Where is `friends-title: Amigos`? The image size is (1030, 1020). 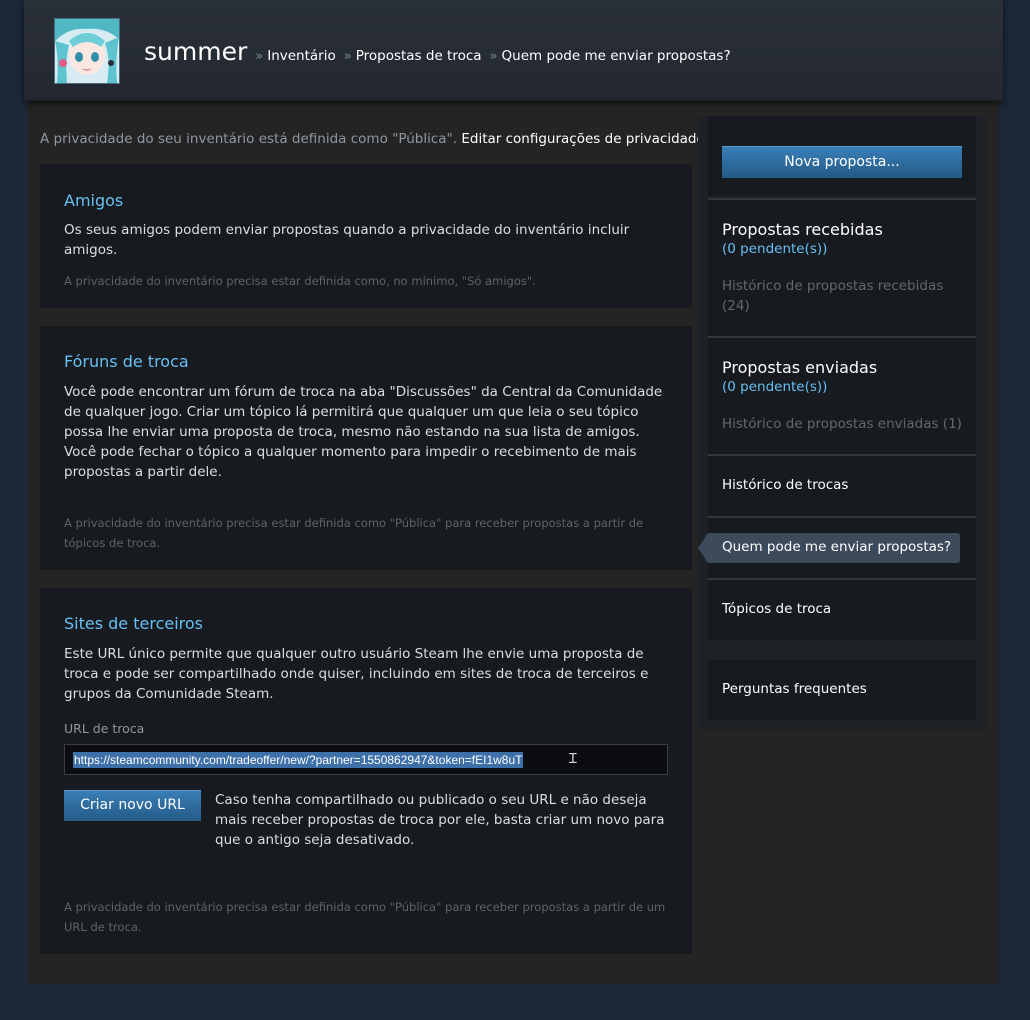 friends-title: Amigos is located at coordinates (94, 200).